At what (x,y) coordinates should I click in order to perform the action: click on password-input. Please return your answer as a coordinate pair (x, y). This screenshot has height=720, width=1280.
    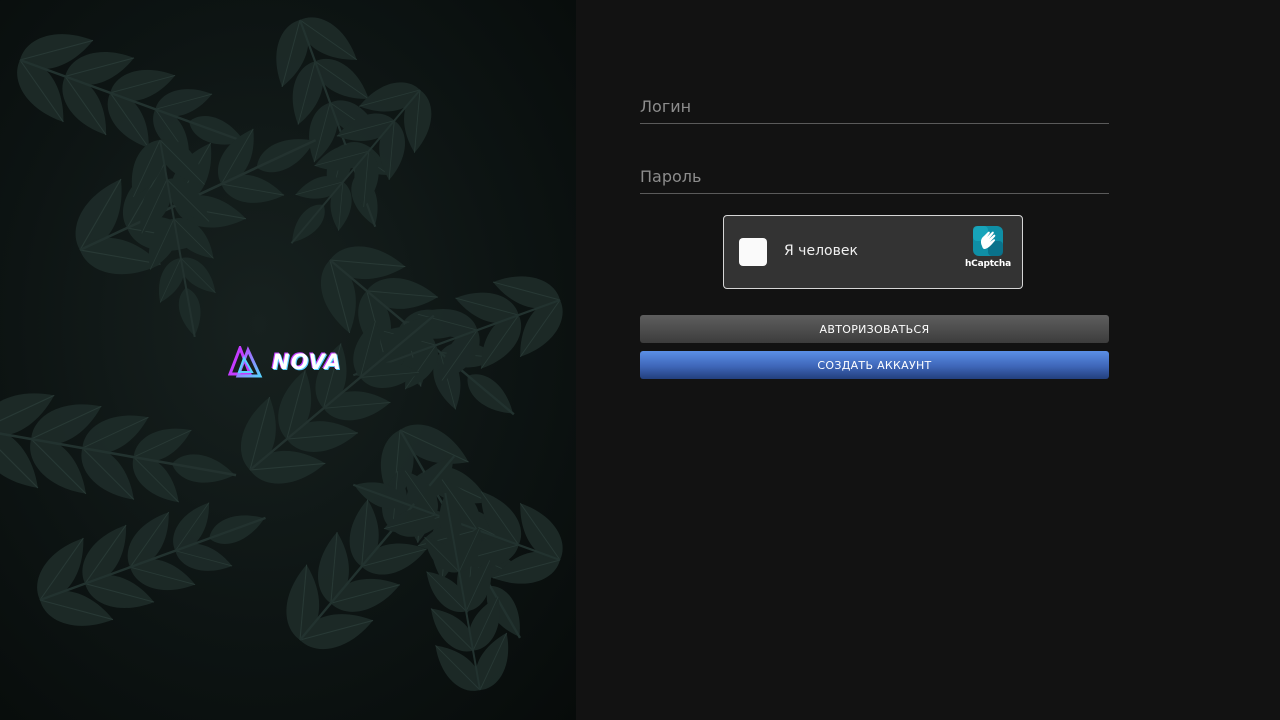
    Looking at the image, I should click on (874, 176).